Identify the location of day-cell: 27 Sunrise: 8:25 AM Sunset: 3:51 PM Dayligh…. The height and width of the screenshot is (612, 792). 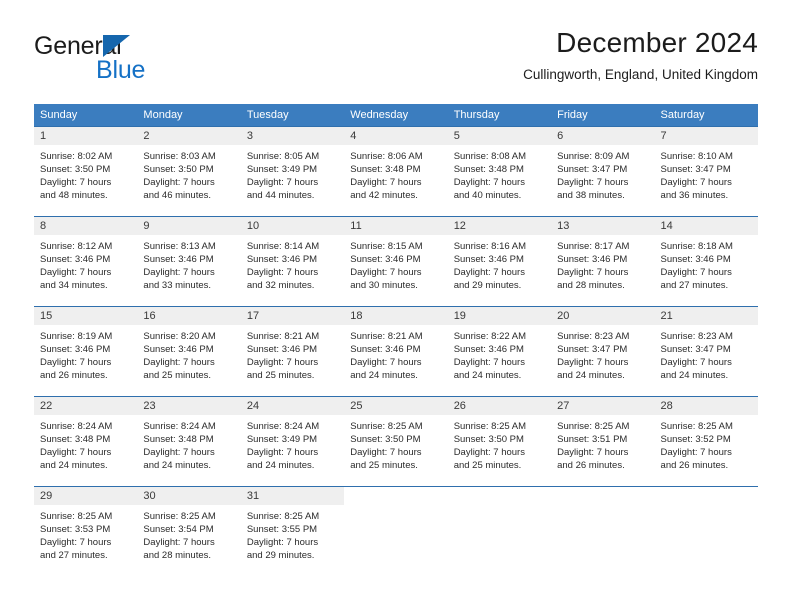
(603, 441).